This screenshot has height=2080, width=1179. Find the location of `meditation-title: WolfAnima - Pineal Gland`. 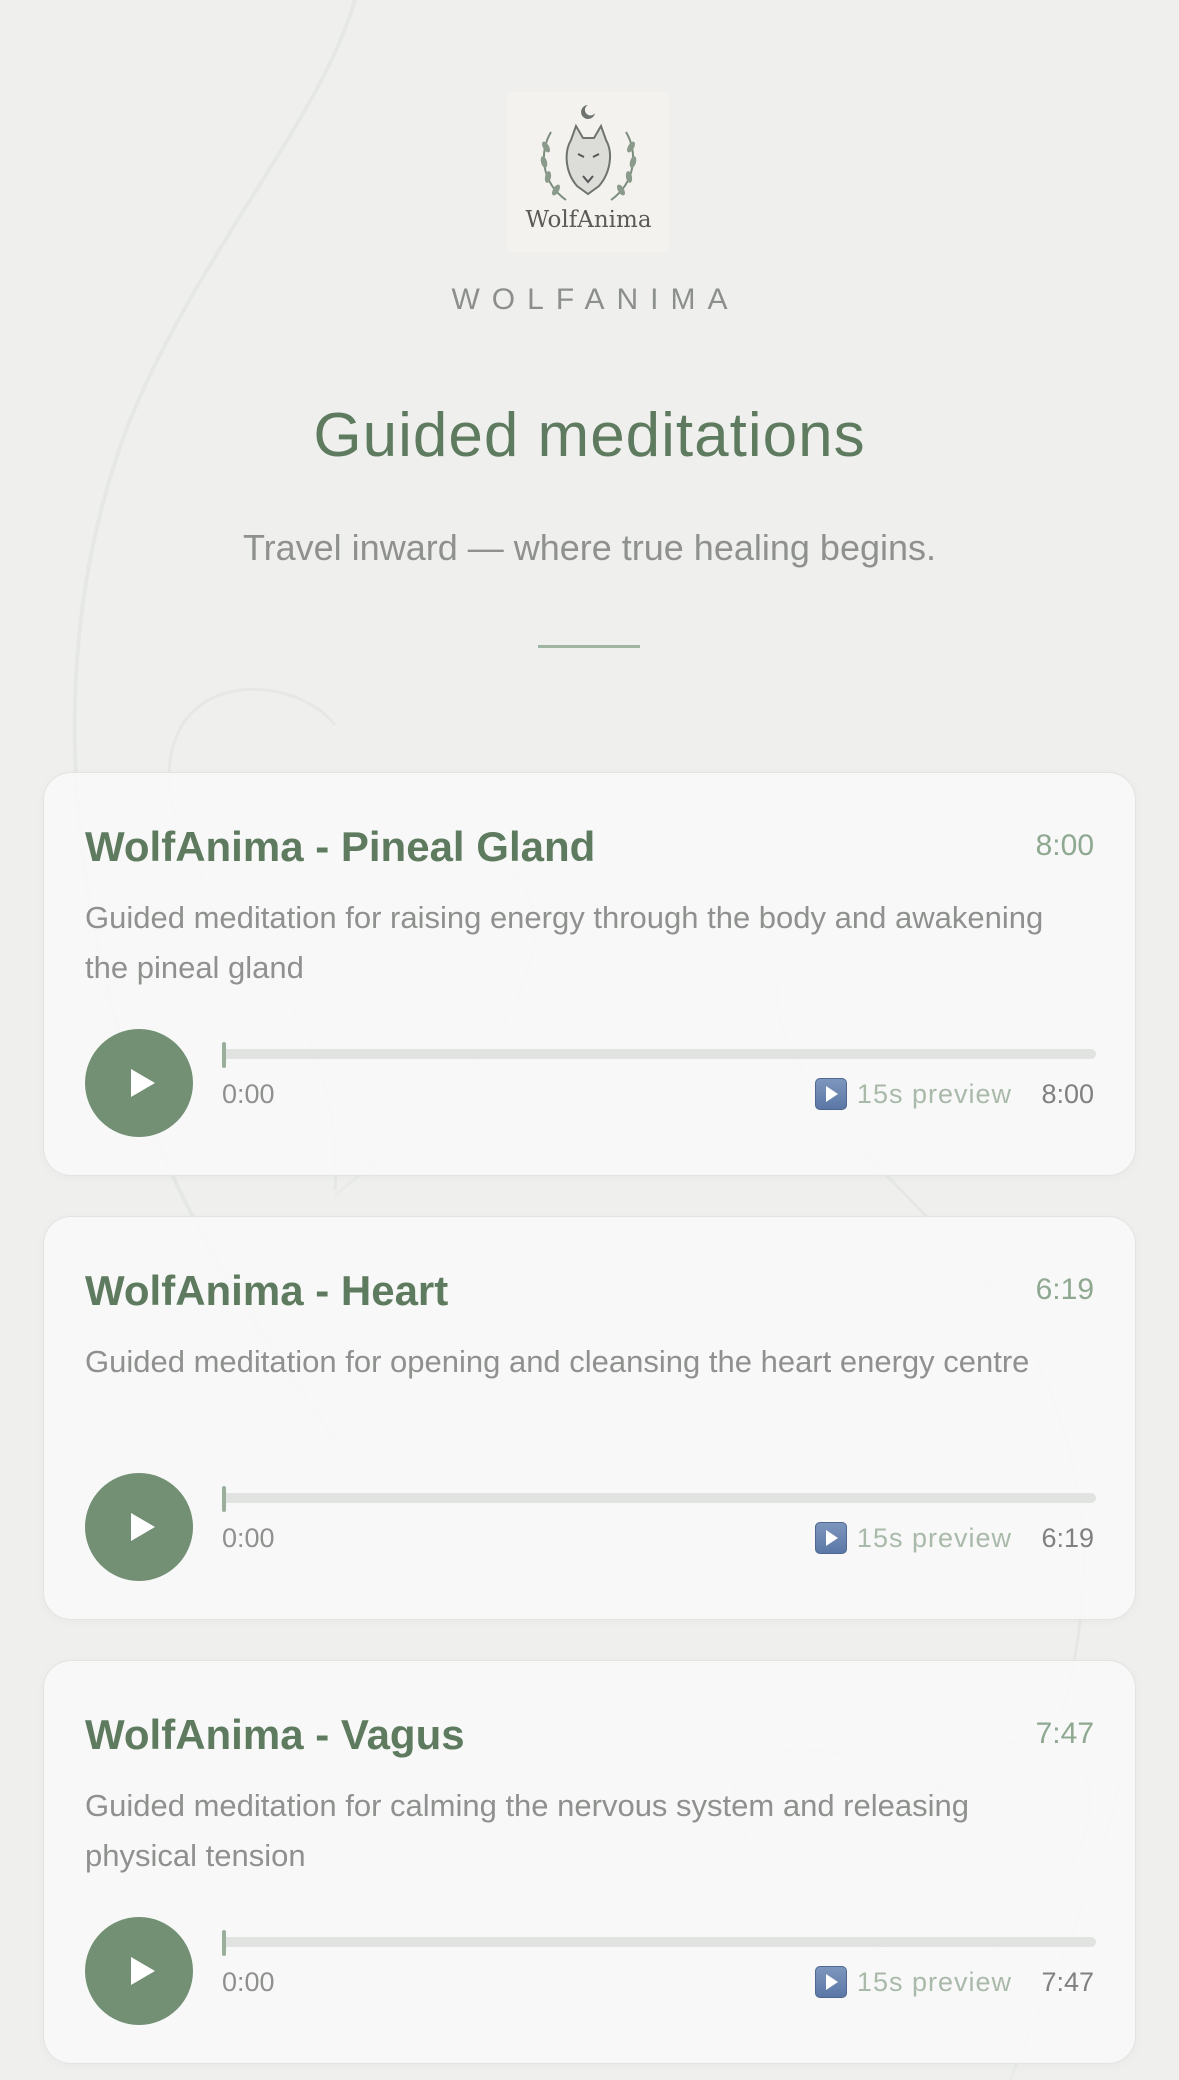

meditation-title: WolfAnima - Pineal Gland is located at coordinates (340, 846).